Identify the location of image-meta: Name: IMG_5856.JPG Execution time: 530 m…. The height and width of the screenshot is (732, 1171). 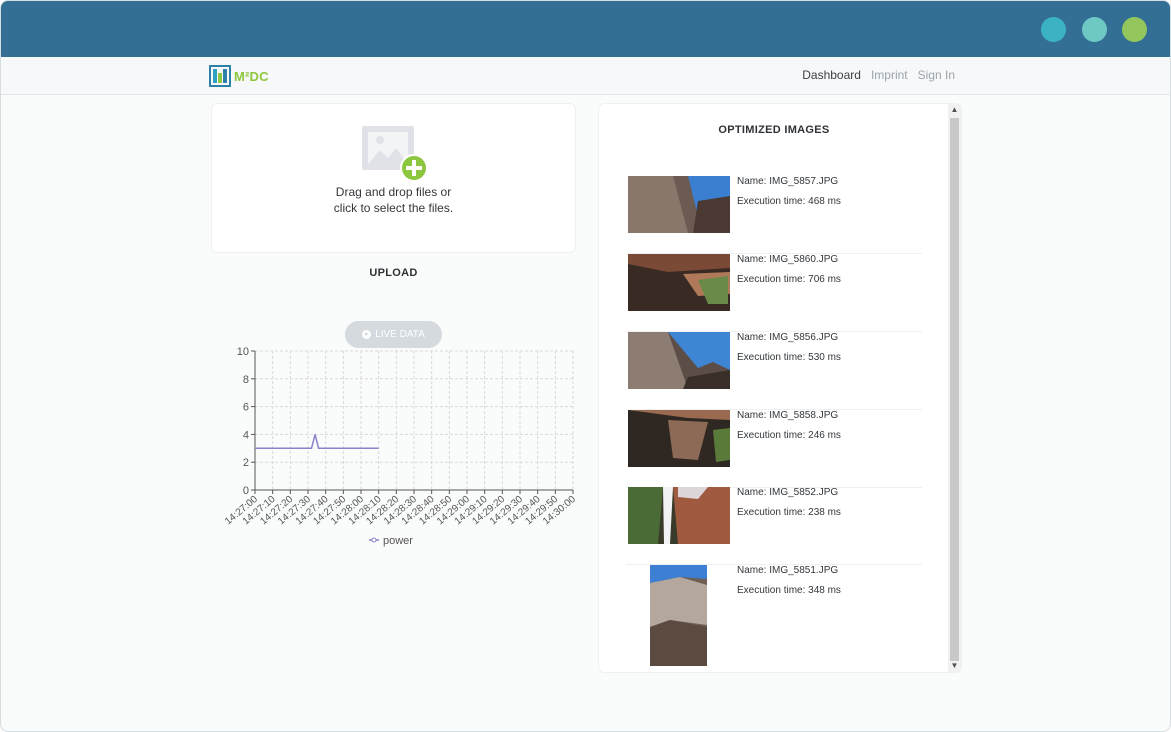
(789, 352).